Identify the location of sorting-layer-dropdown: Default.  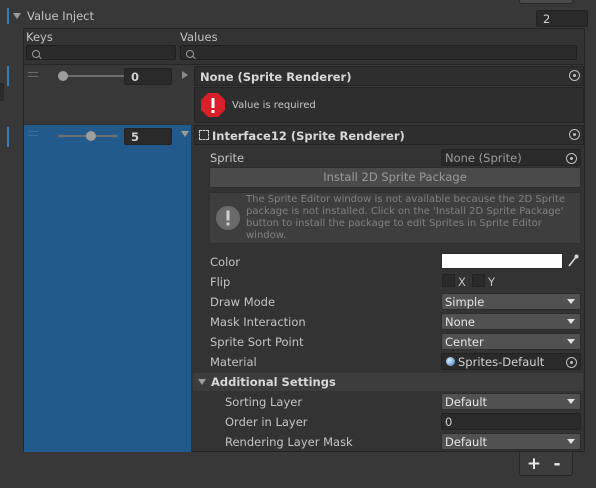
(511, 401).